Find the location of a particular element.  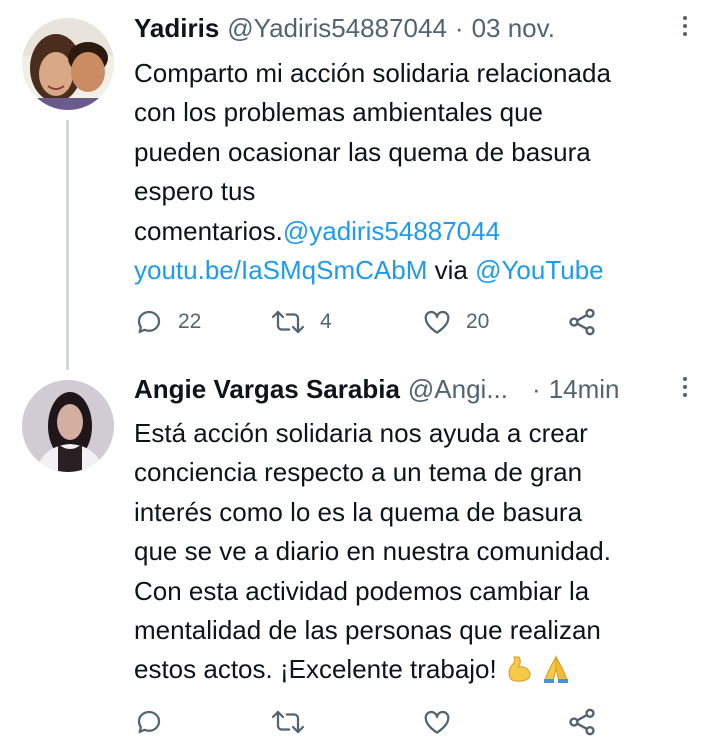

tweet-text-line: estos actos. ¡Excelente trabajo! is located at coordinates (414, 672).